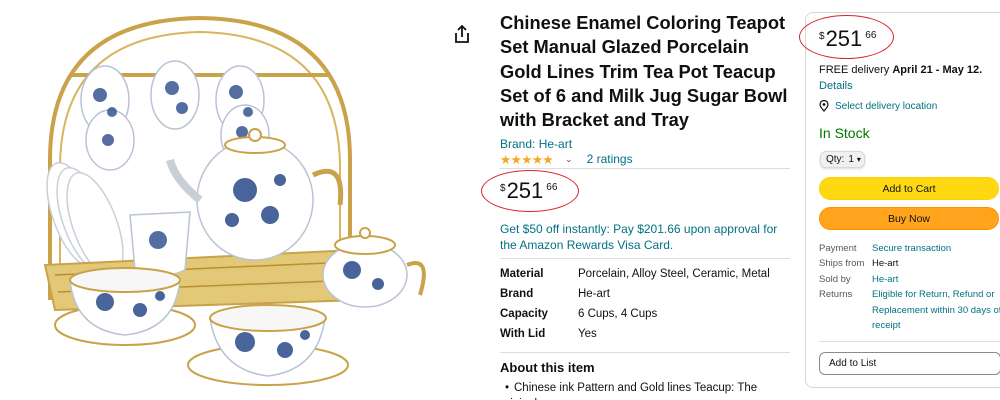  What do you see at coordinates (937, 70) in the screenshot?
I see `delivery-dates: April 21 - May 12.` at bounding box center [937, 70].